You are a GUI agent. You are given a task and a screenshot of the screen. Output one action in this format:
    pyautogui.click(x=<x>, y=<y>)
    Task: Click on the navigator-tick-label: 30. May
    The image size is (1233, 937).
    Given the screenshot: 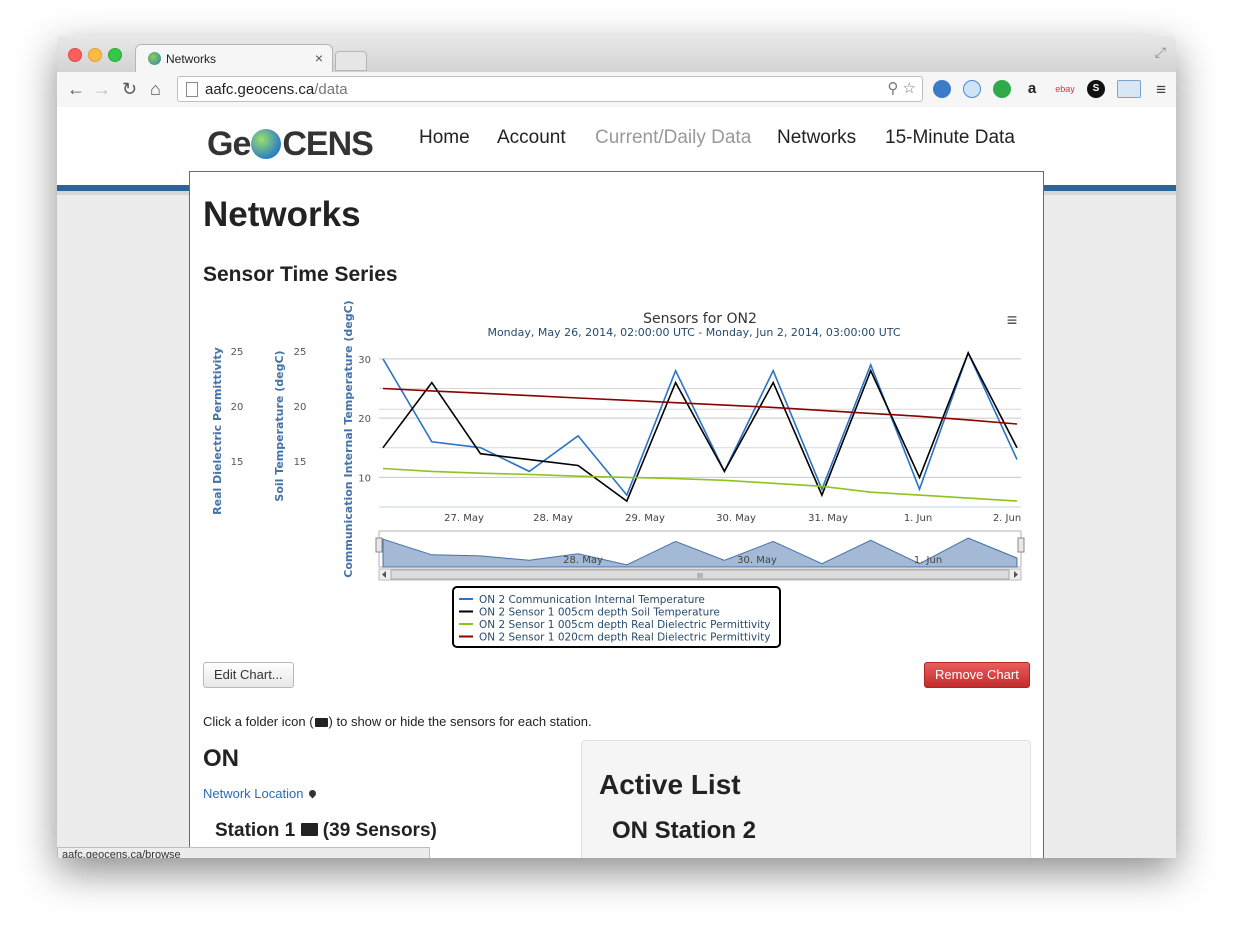 What is the action you would take?
    pyautogui.click(x=757, y=560)
    